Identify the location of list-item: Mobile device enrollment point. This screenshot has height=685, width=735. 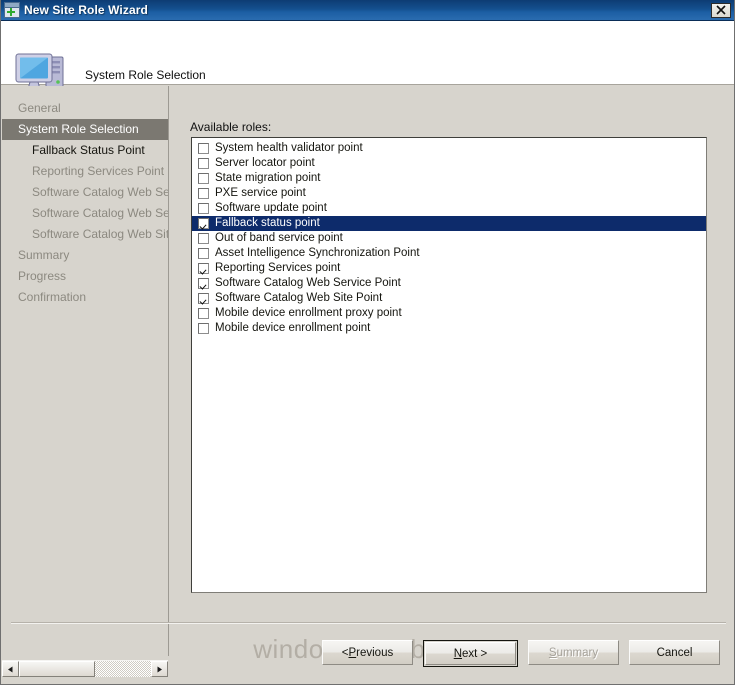
(449, 328).